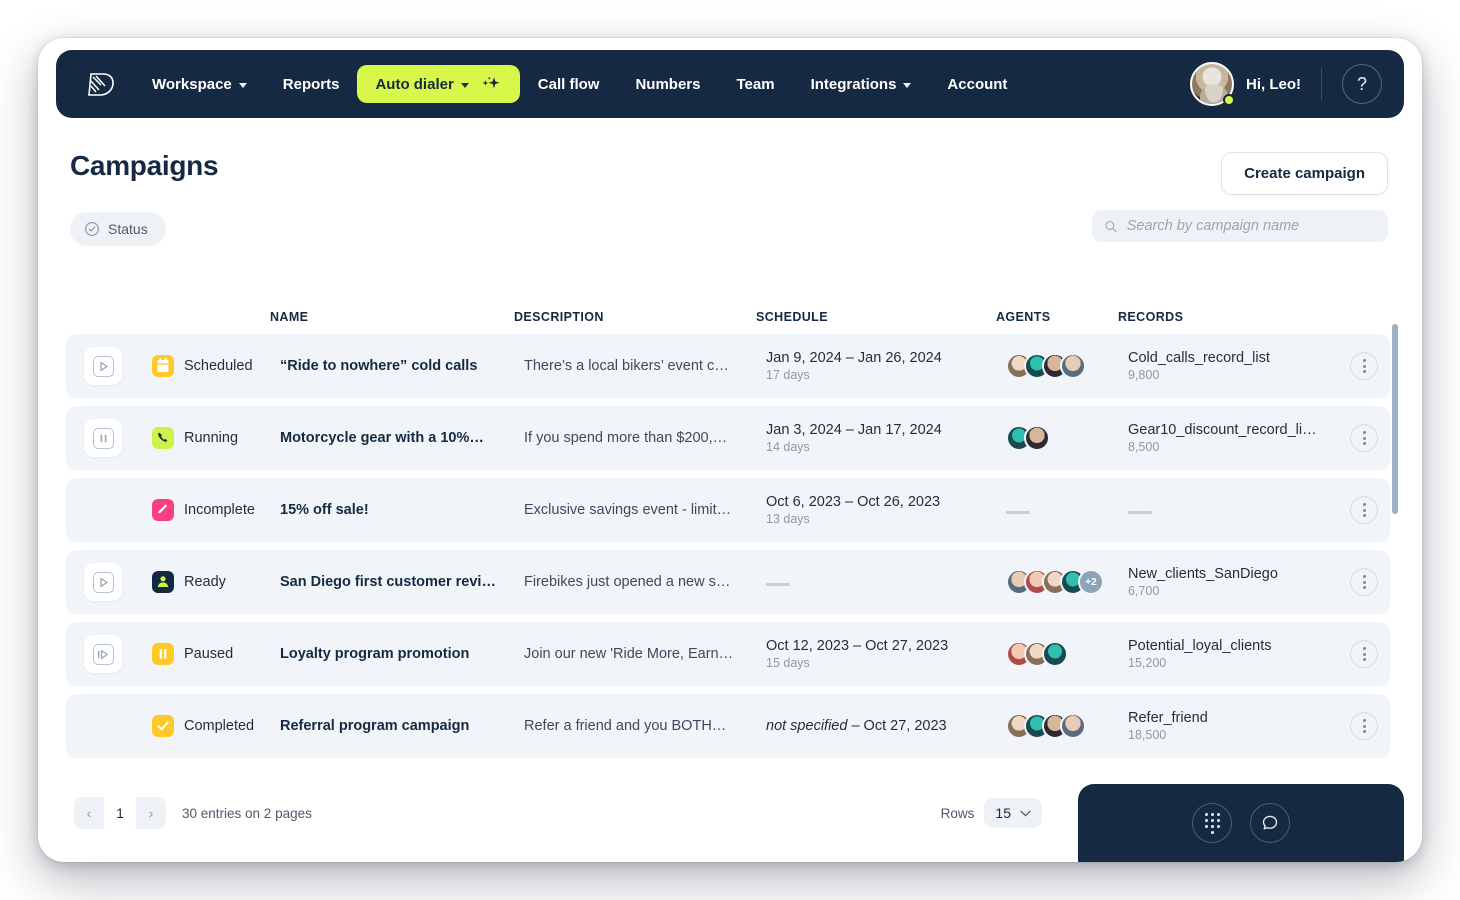  I want to click on column-header-name: NAME, so click(289, 317).